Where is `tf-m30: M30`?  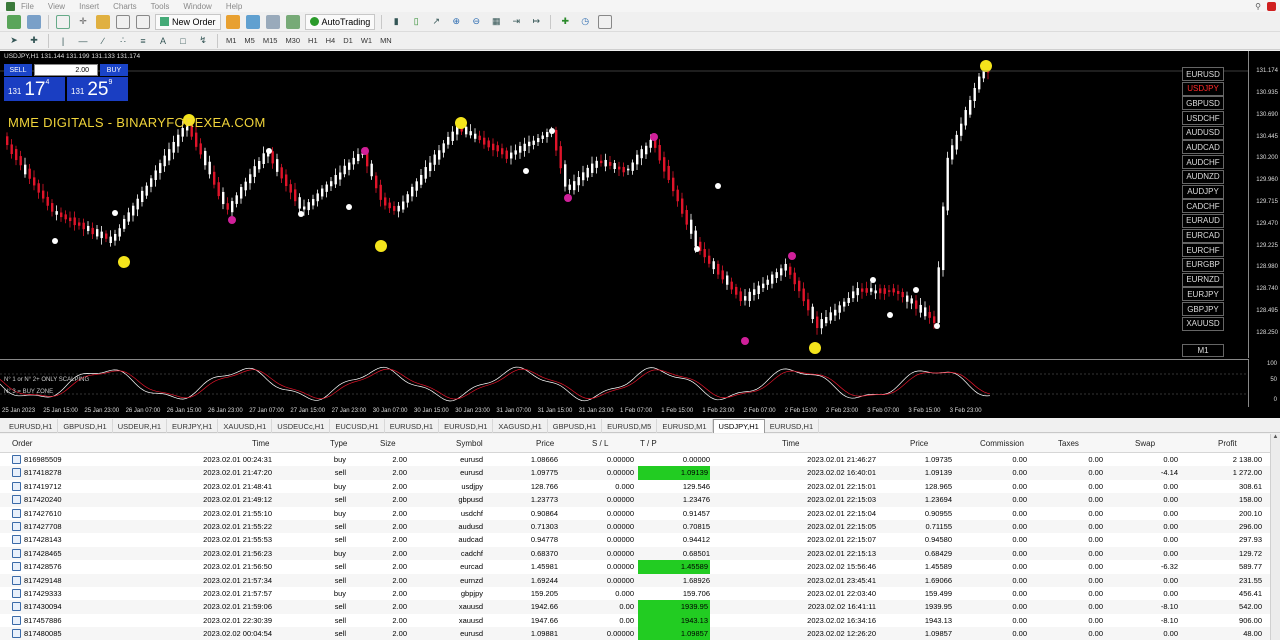 tf-m30: M30 is located at coordinates (292, 40).